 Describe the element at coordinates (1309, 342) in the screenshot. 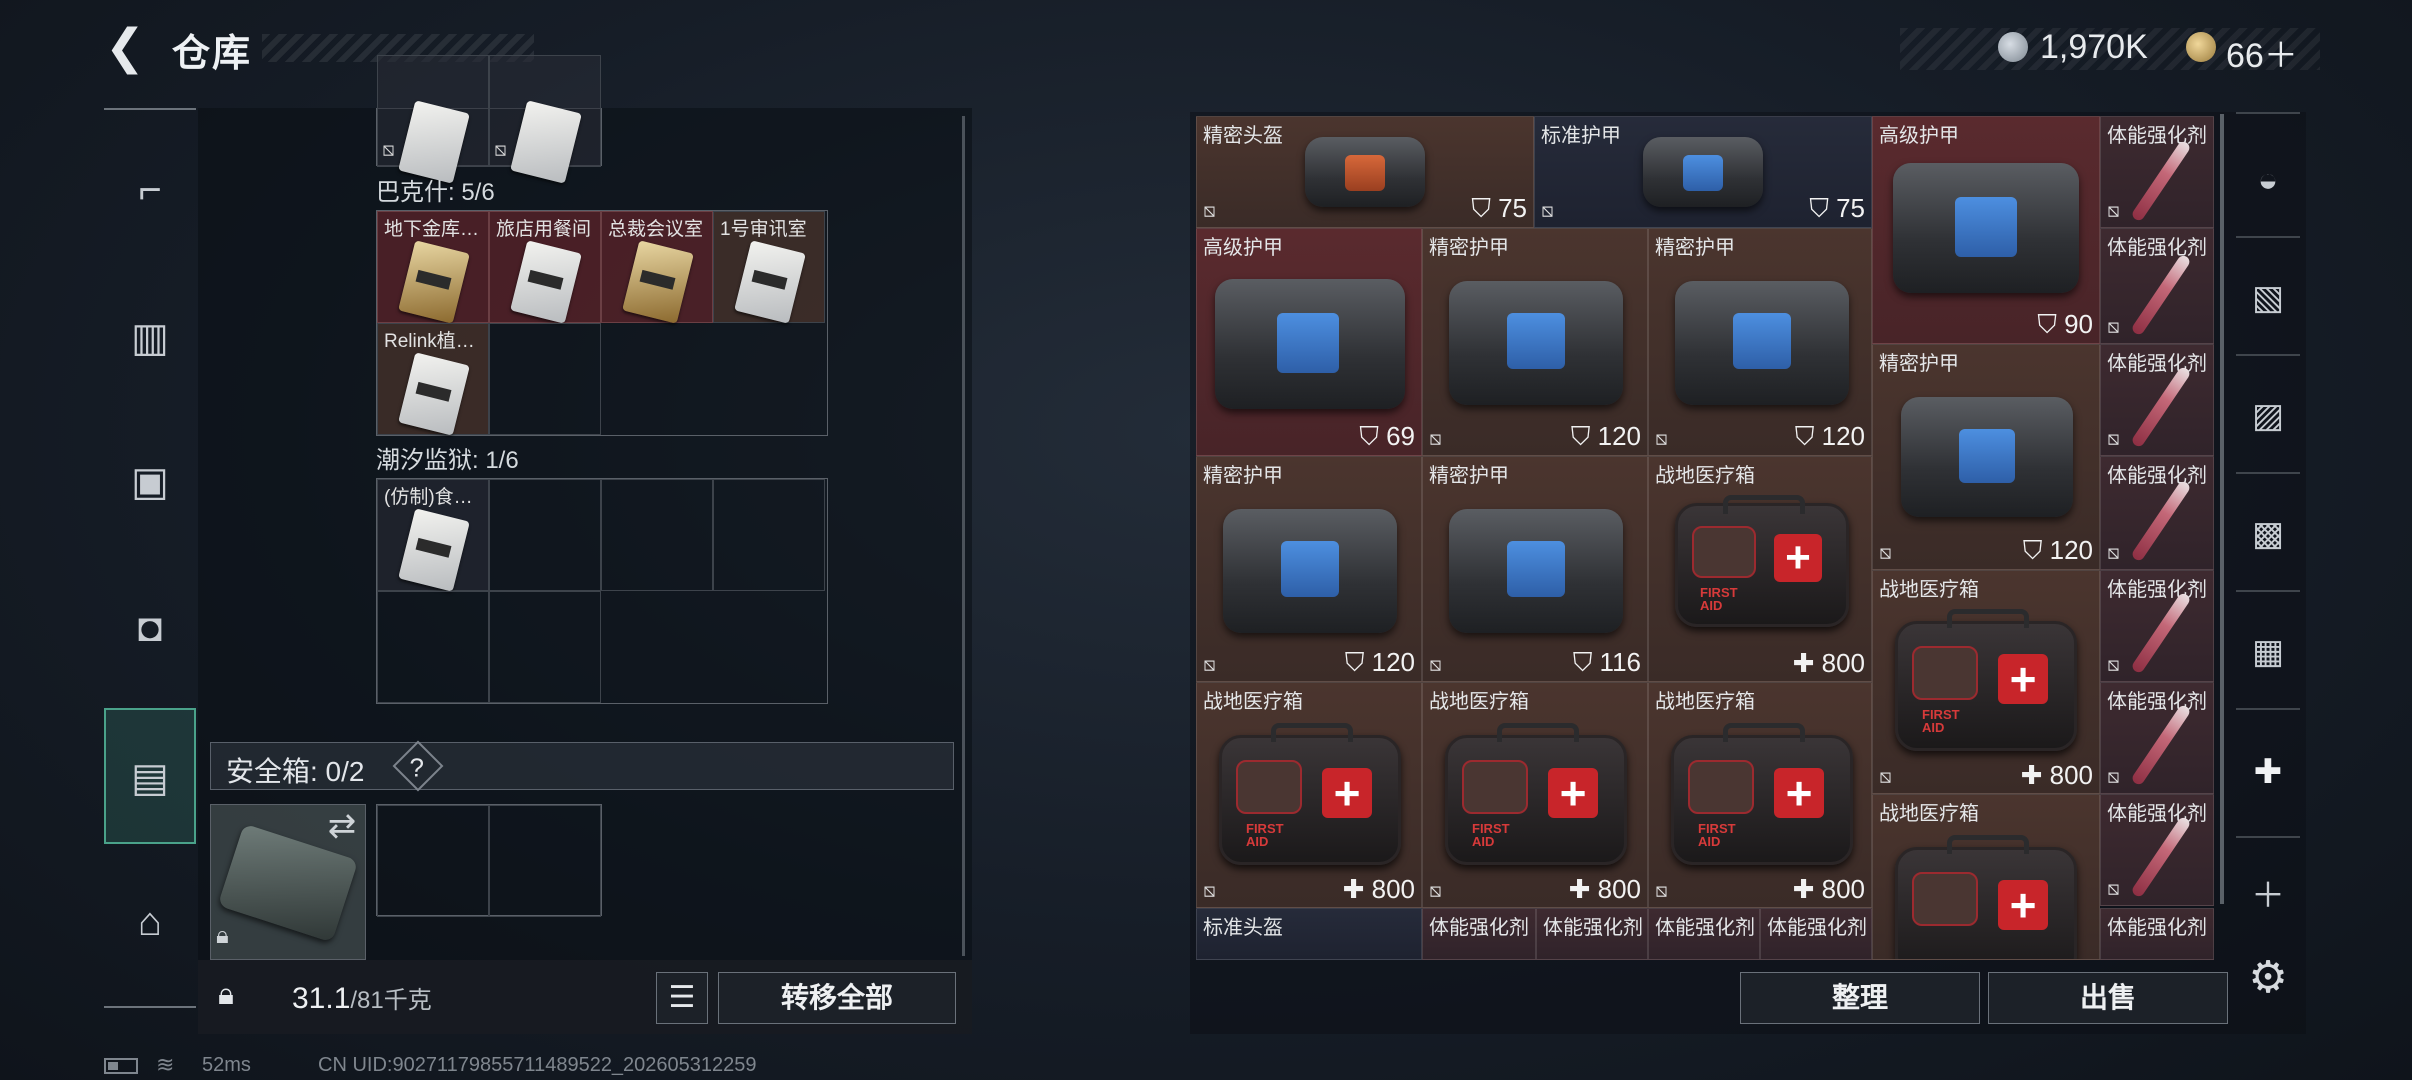

I see `inventory-item: 高级护甲 ⛉ 69` at that location.